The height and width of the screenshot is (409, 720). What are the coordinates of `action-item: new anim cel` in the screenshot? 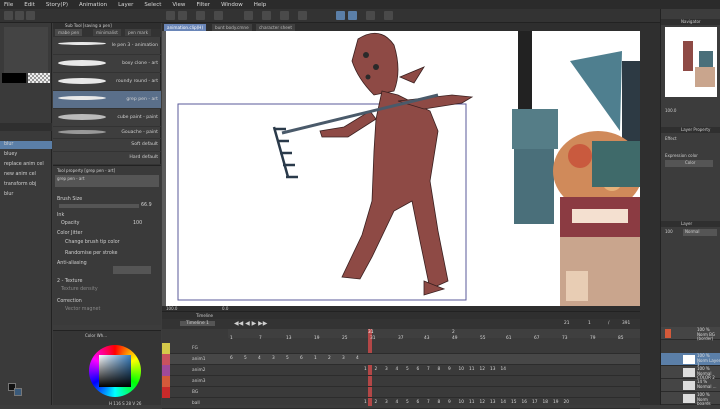 It's located at (20, 174).